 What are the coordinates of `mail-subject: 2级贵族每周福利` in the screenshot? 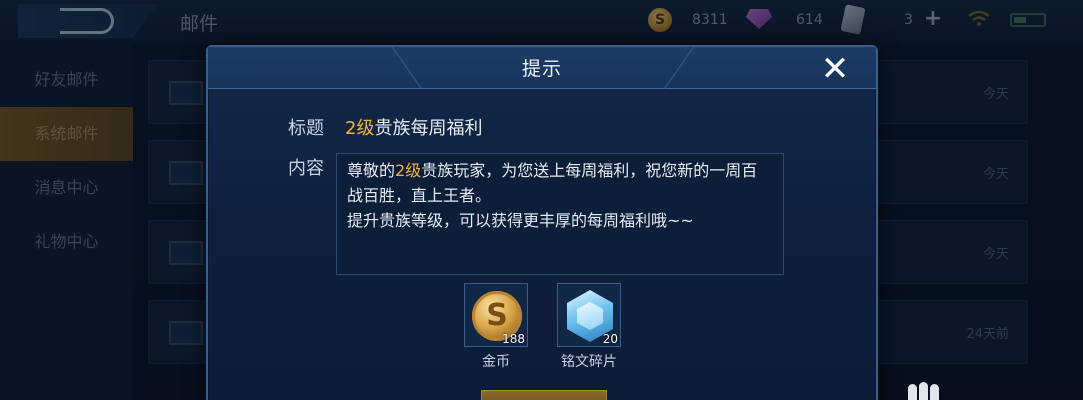 It's located at (413, 127).